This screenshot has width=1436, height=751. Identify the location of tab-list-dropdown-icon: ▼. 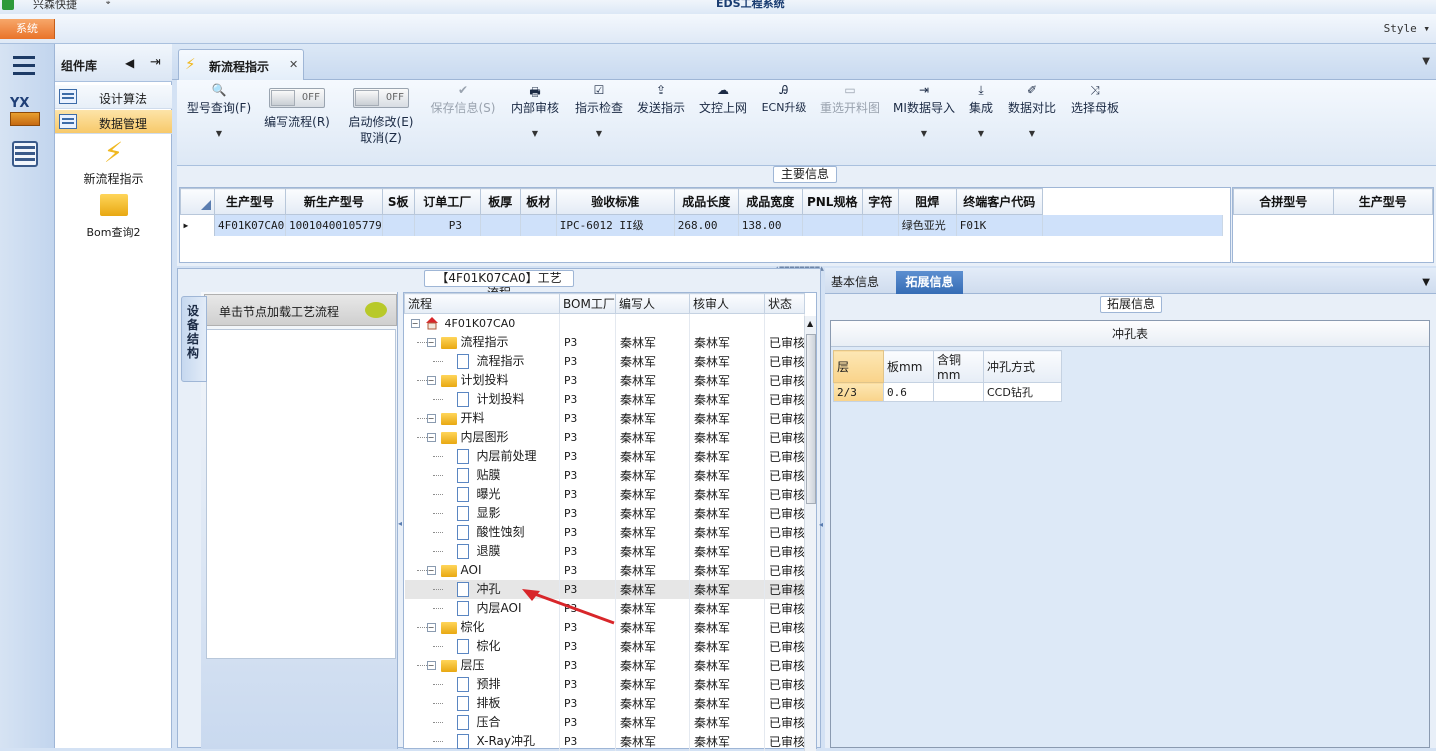
(1426, 61).